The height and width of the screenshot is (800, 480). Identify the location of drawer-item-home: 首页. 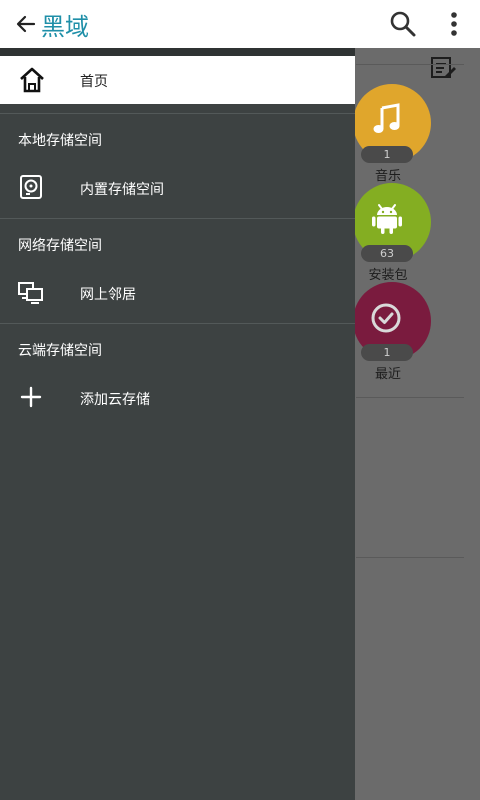
(177, 80).